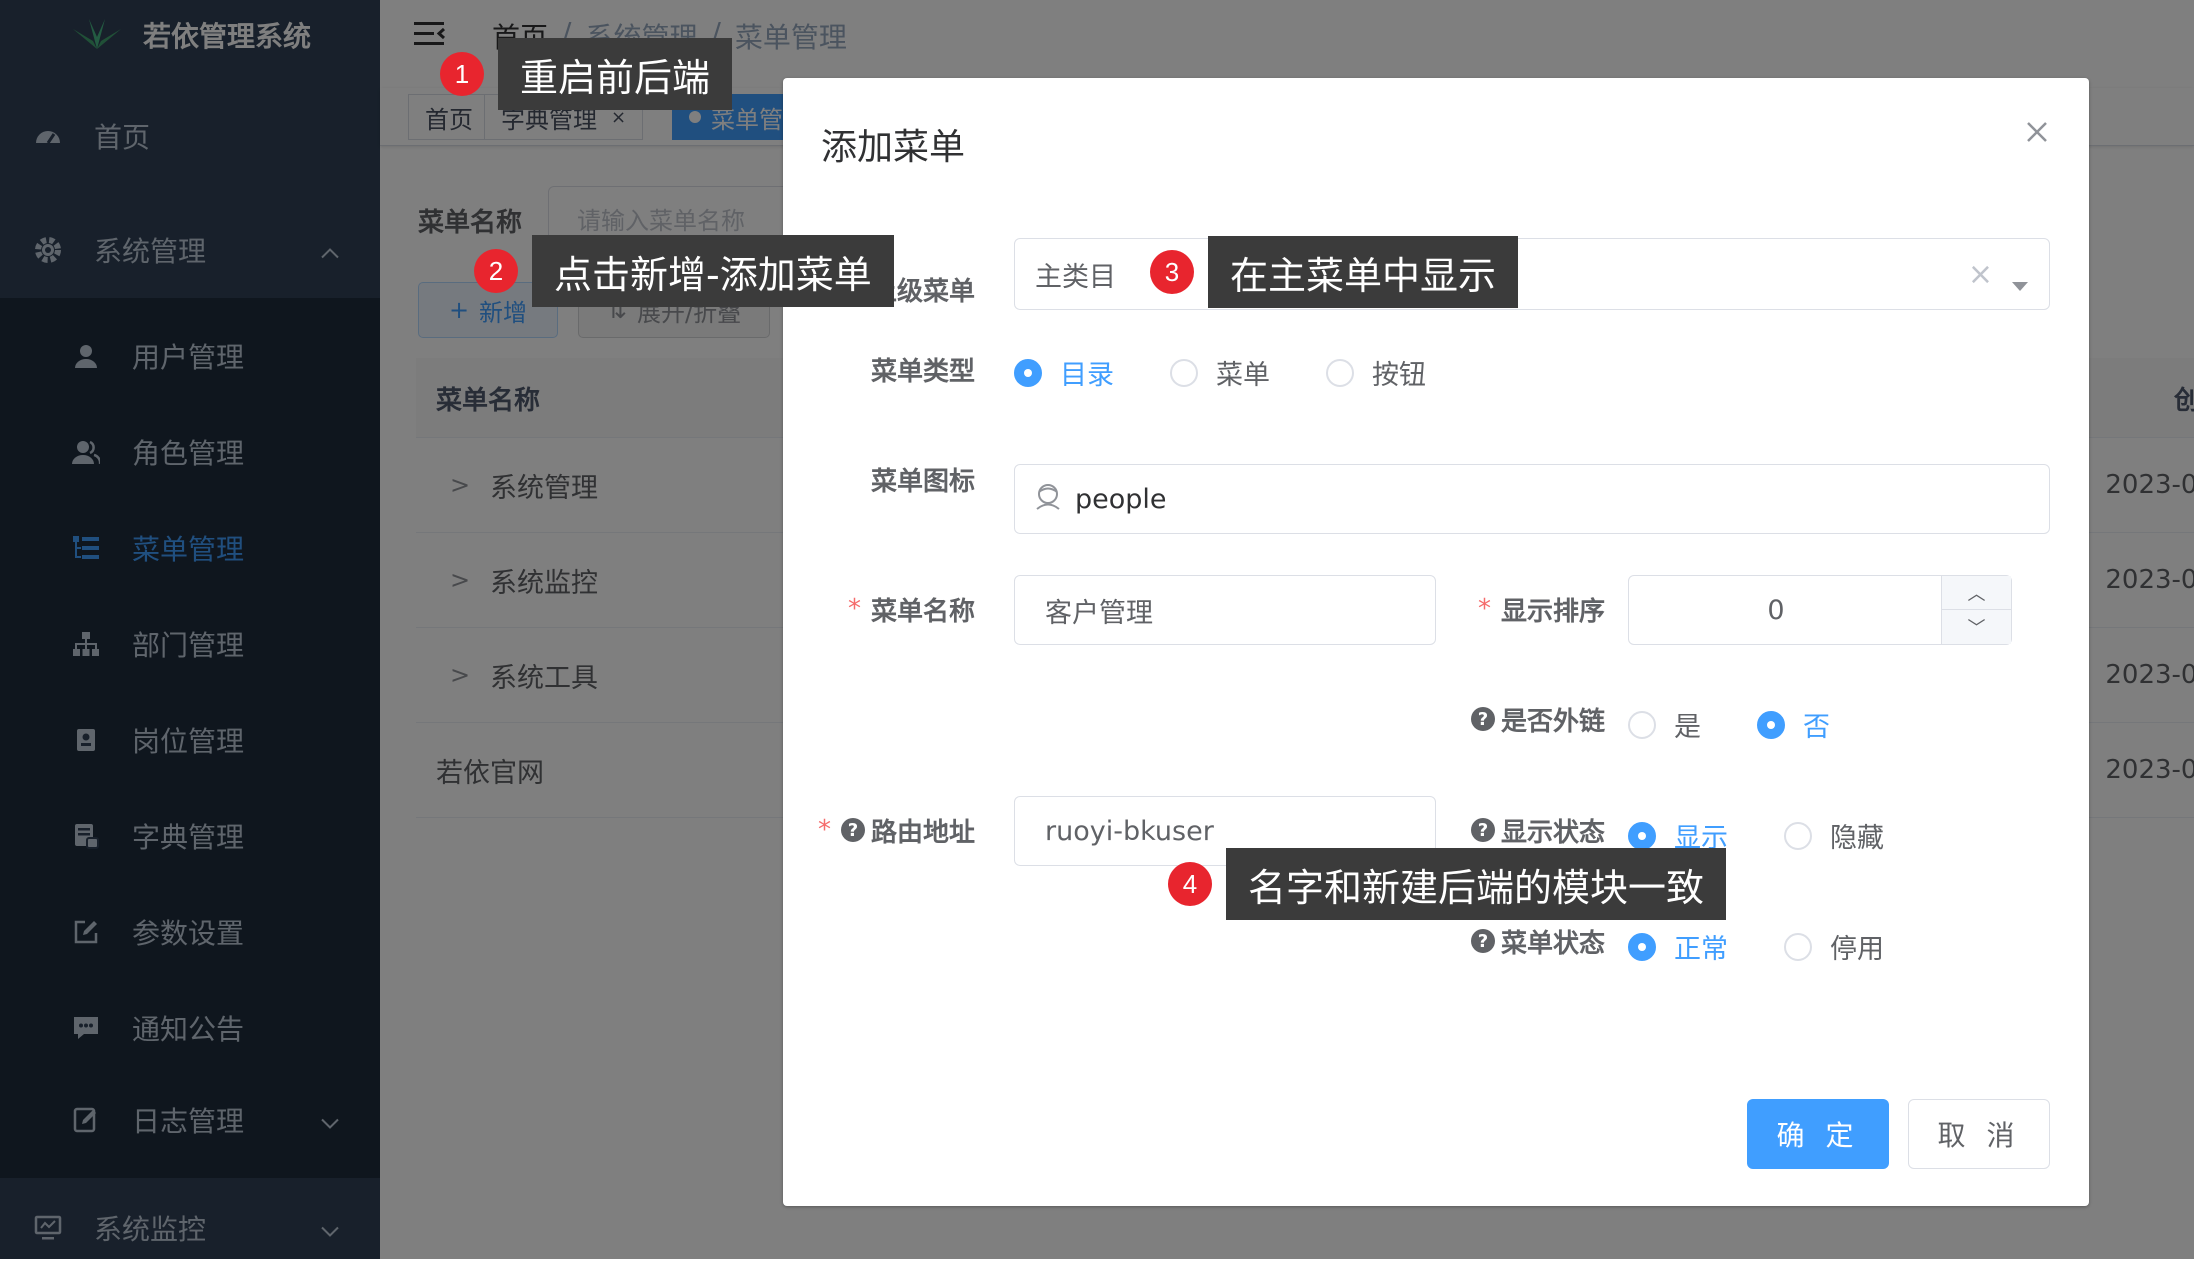 The width and height of the screenshot is (2194, 1278). Describe the element at coordinates (1075, 277) in the screenshot. I see `parent-menu-value: 主类目` at that location.